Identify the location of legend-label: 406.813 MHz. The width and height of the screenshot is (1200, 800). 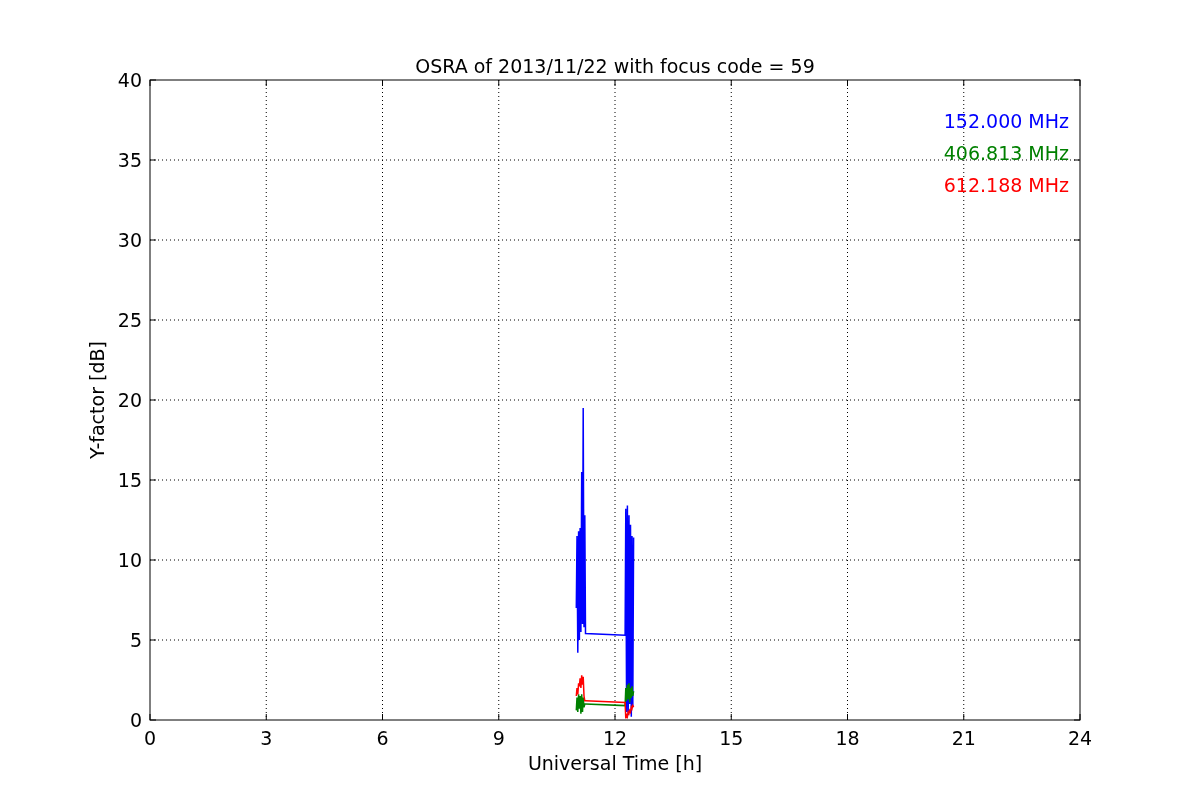
(1006, 153).